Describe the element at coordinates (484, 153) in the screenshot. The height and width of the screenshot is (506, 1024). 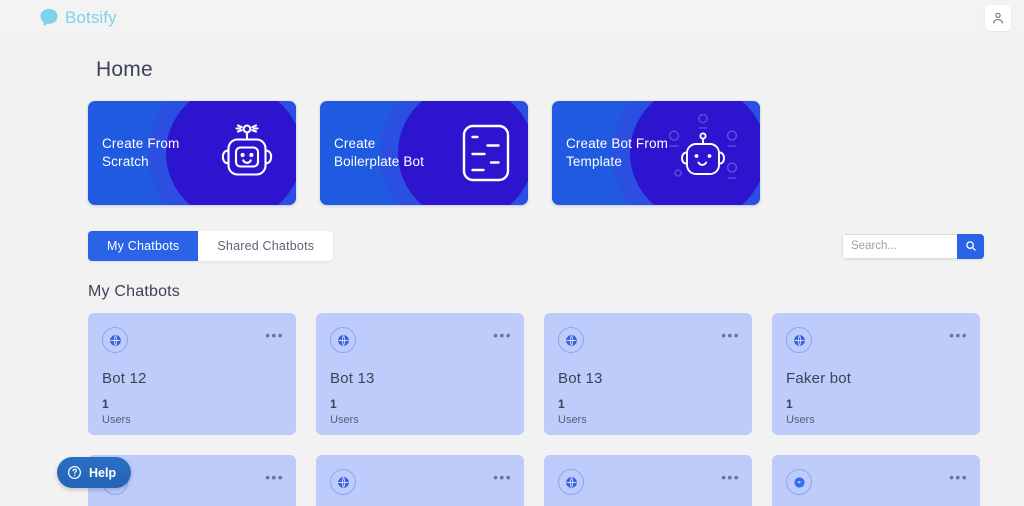
I see `document-lines-icon` at that location.